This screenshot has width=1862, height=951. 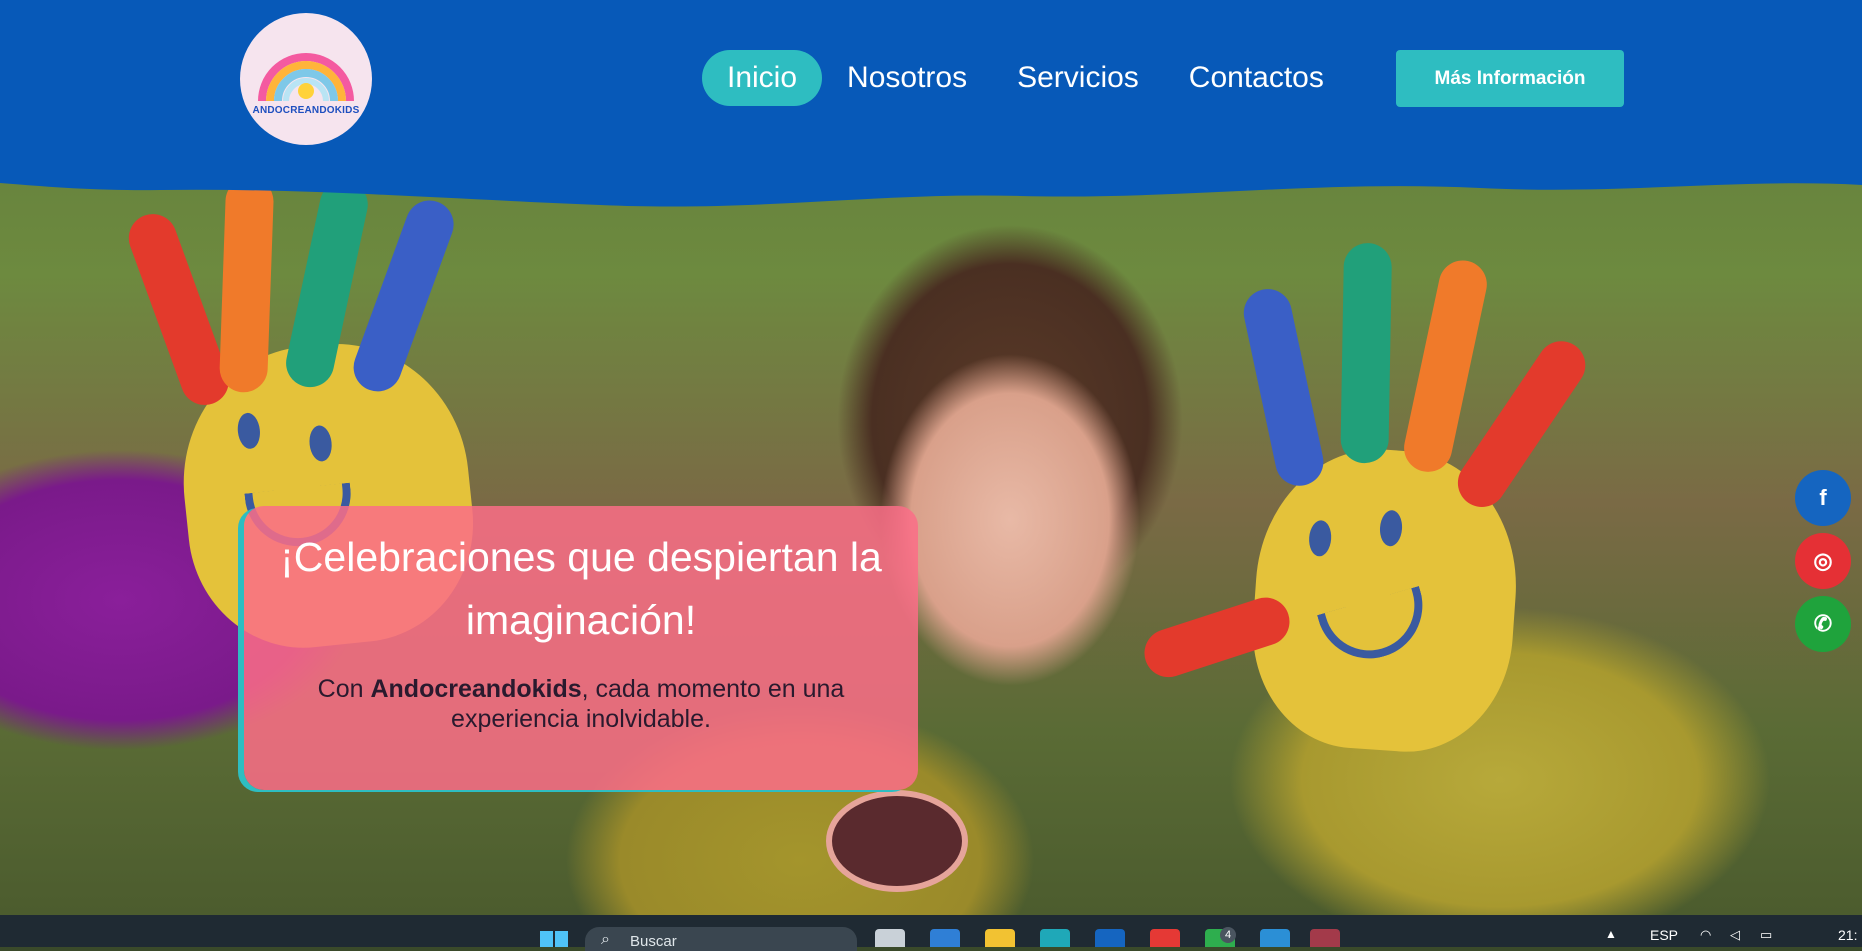 I want to click on taskbar-search-placeholder: Buscar, so click(x=653, y=941).